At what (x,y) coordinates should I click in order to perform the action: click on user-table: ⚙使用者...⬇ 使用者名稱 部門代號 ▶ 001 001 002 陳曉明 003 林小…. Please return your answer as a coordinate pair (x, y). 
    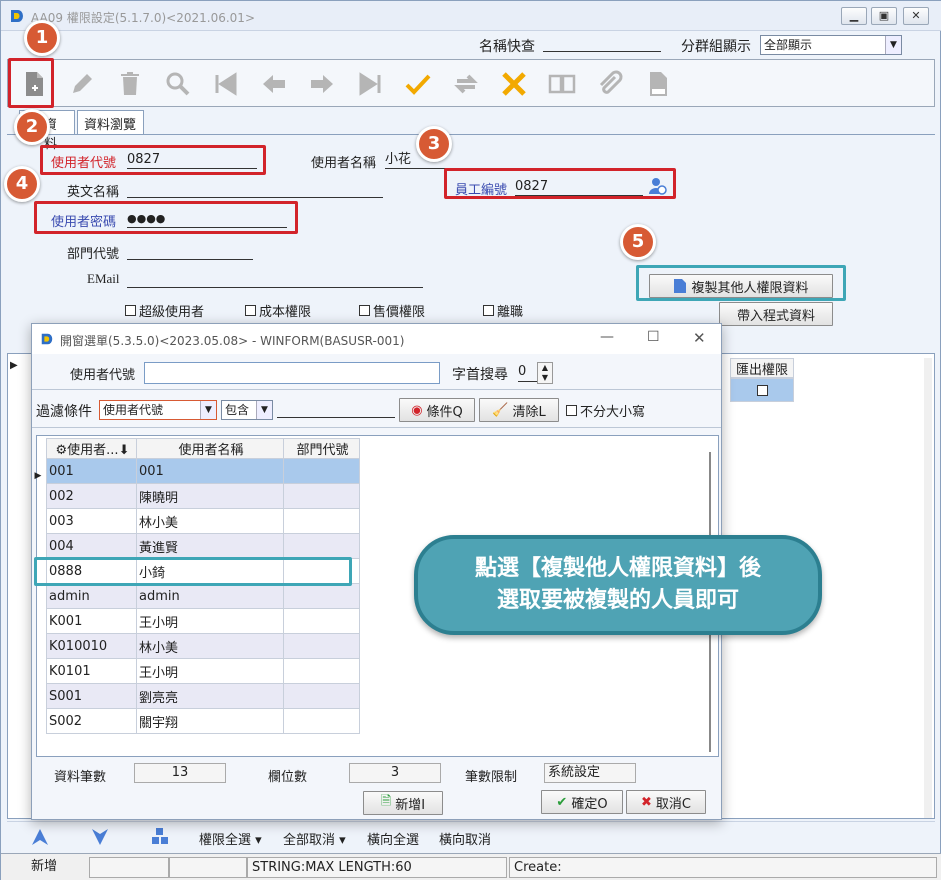
    Looking at the image, I should click on (197, 586).